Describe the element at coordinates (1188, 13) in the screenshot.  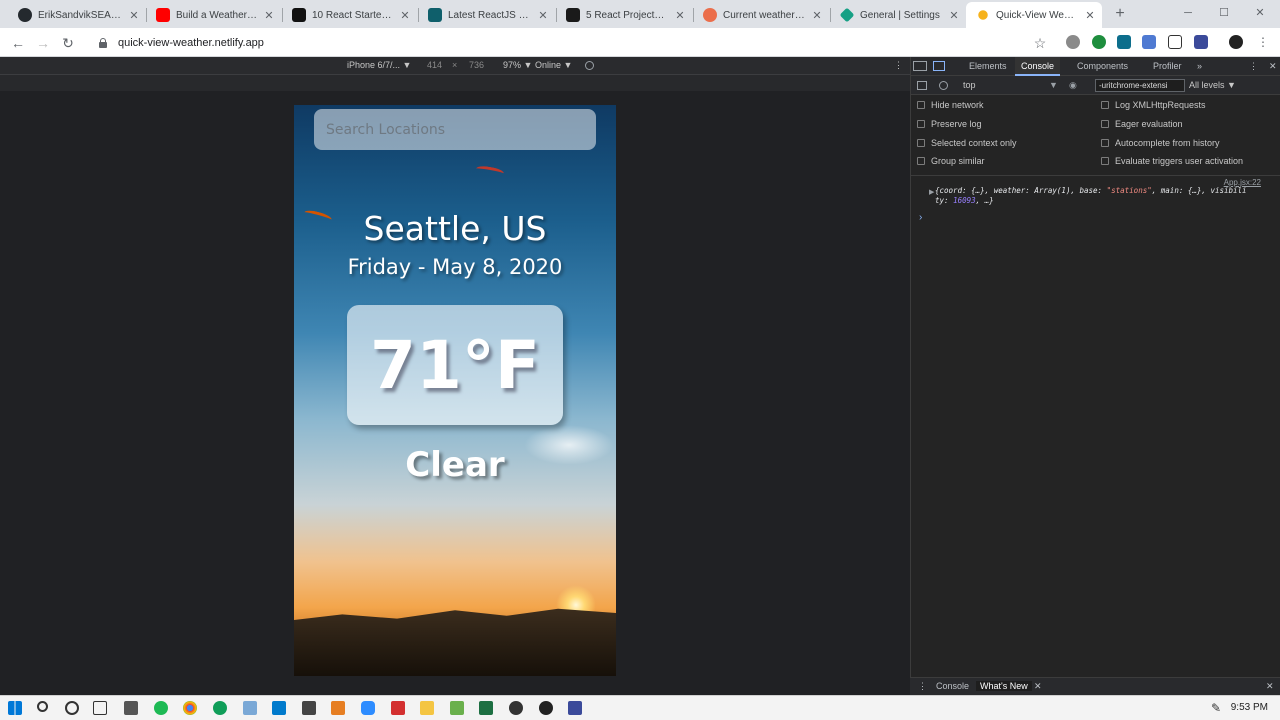
I see `minimize-button: ─` at that location.